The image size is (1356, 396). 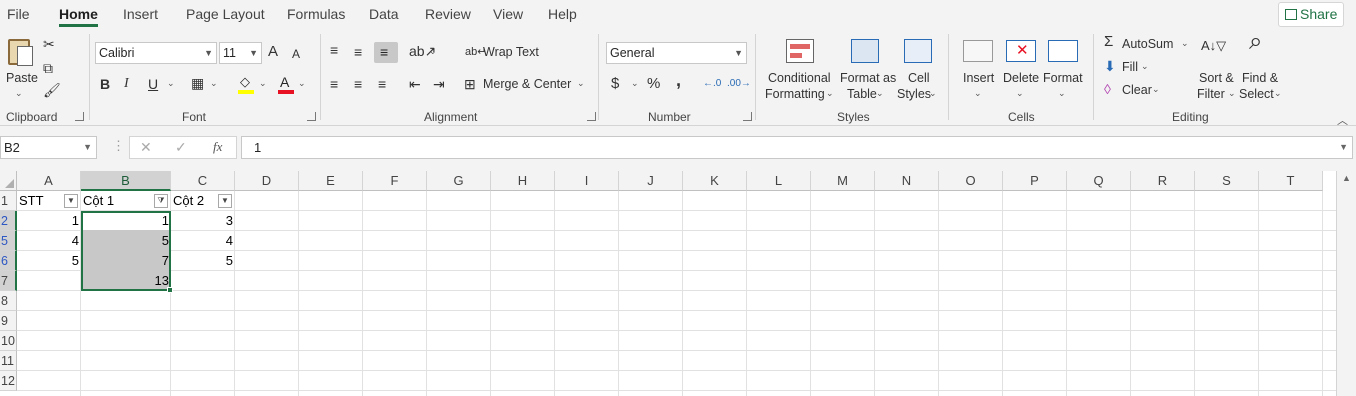 What do you see at coordinates (203, 221) in the screenshot?
I see `table-cell: 3` at bounding box center [203, 221].